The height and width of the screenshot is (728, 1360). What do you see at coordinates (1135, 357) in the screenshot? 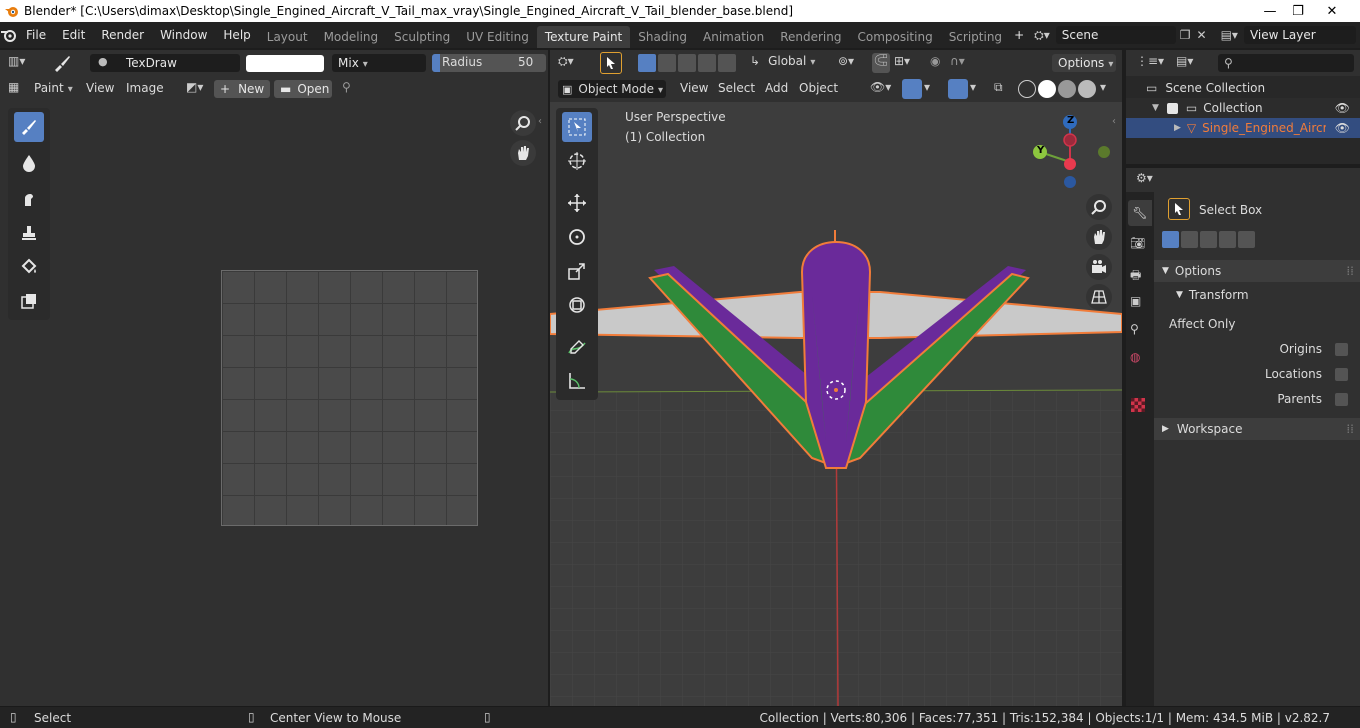
I see `world-tab-globe-icon: ◍` at bounding box center [1135, 357].